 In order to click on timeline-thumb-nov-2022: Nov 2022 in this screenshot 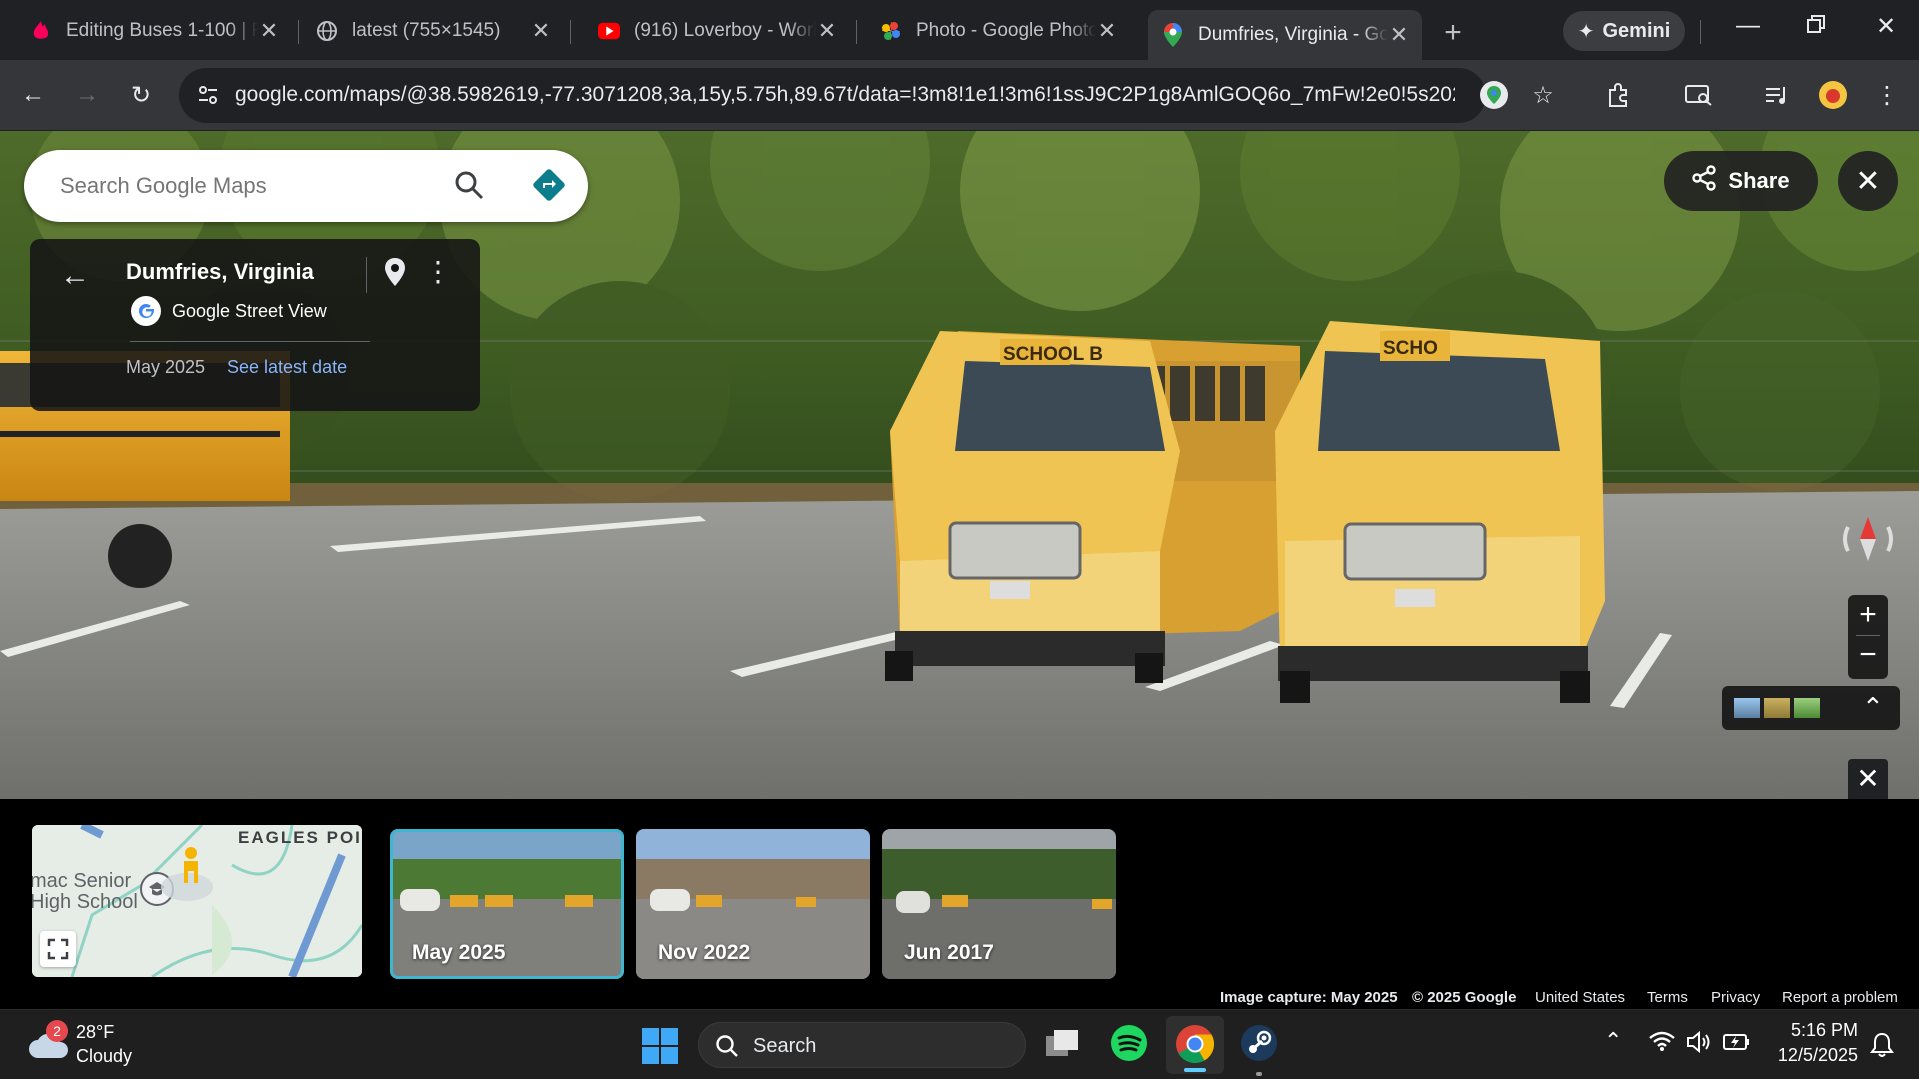, I will do `click(753, 904)`.